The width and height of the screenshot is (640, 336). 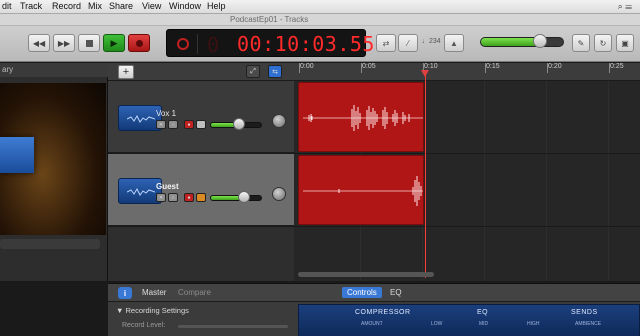 I want to click on tab-compare: Compare, so click(x=194, y=292).